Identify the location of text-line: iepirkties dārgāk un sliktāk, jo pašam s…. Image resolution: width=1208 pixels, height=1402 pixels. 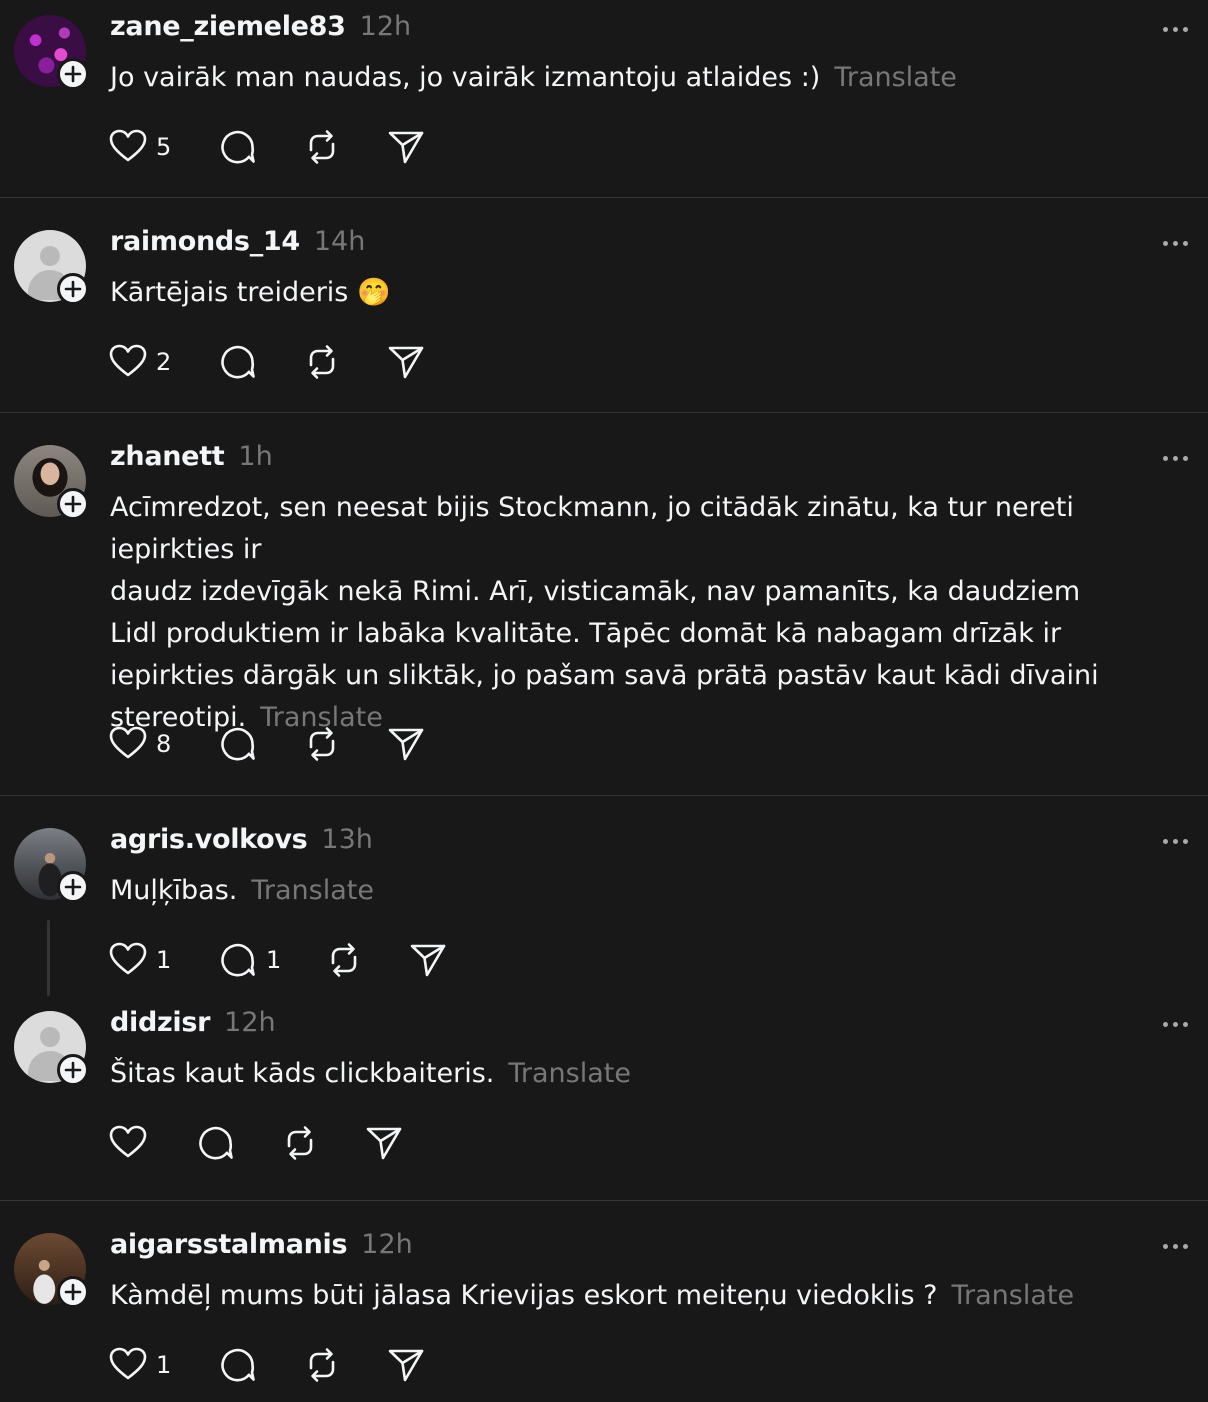
(604, 675).